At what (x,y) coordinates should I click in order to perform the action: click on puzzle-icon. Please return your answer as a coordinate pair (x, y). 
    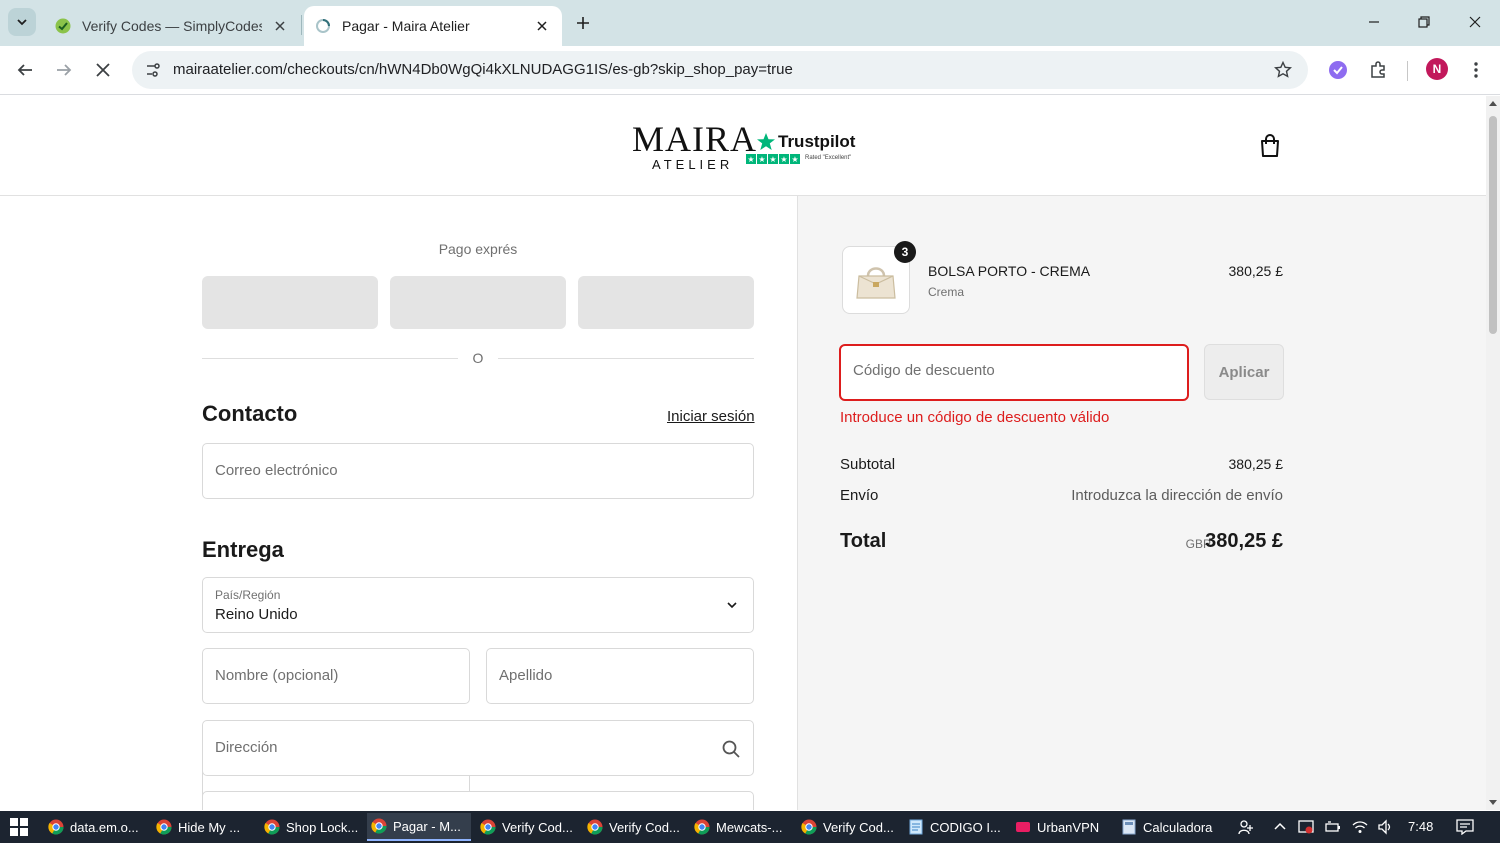
    Looking at the image, I should click on (1378, 69).